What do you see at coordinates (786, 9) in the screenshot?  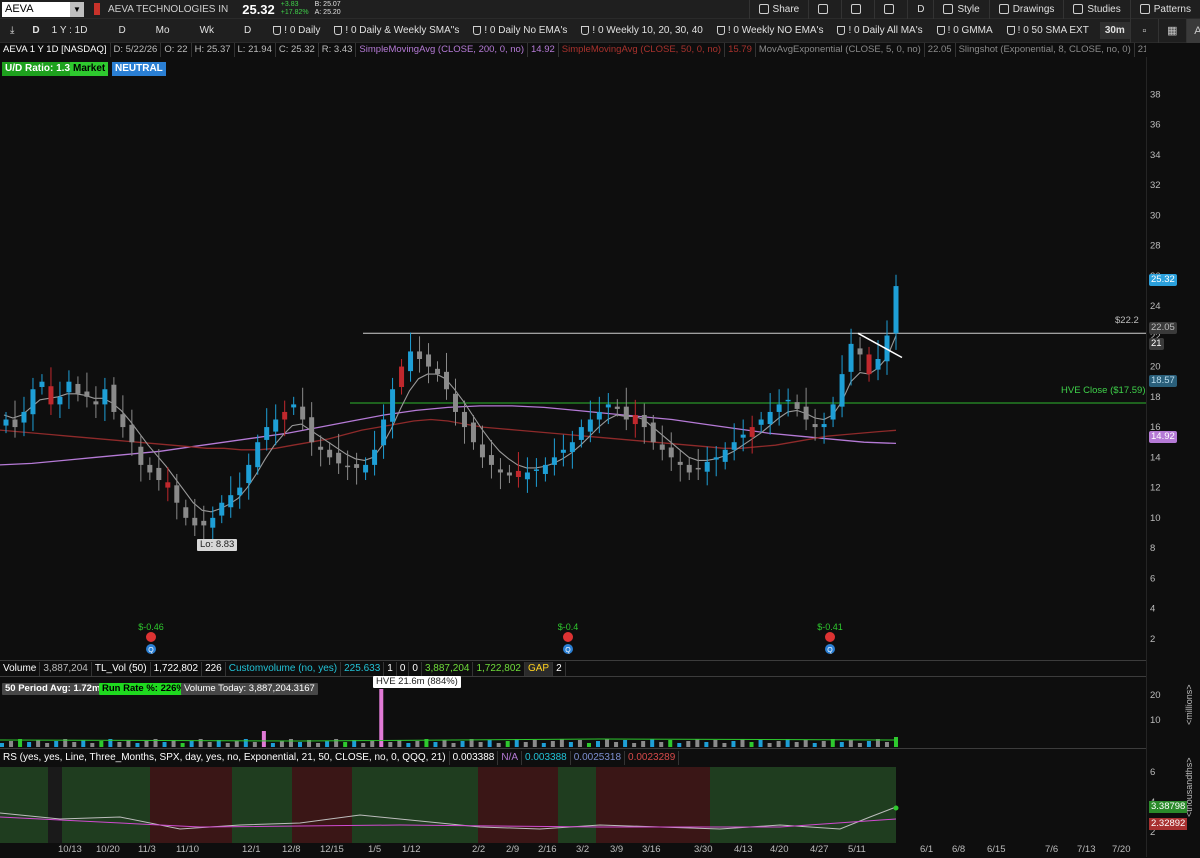 I see `header-action-label: Share` at bounding box center [786, 9].